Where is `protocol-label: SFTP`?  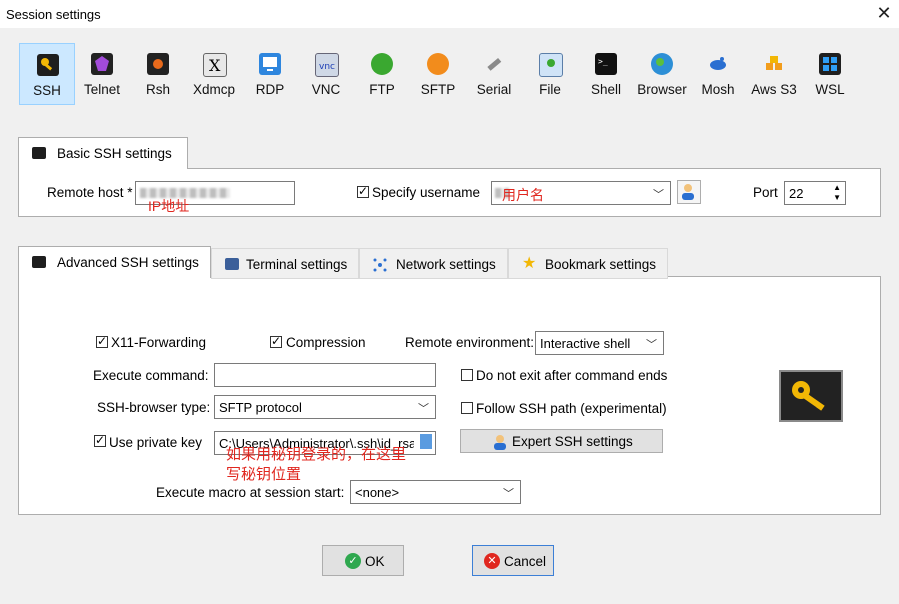 protocol-label: SFTP is located at coordinates (438, 89).